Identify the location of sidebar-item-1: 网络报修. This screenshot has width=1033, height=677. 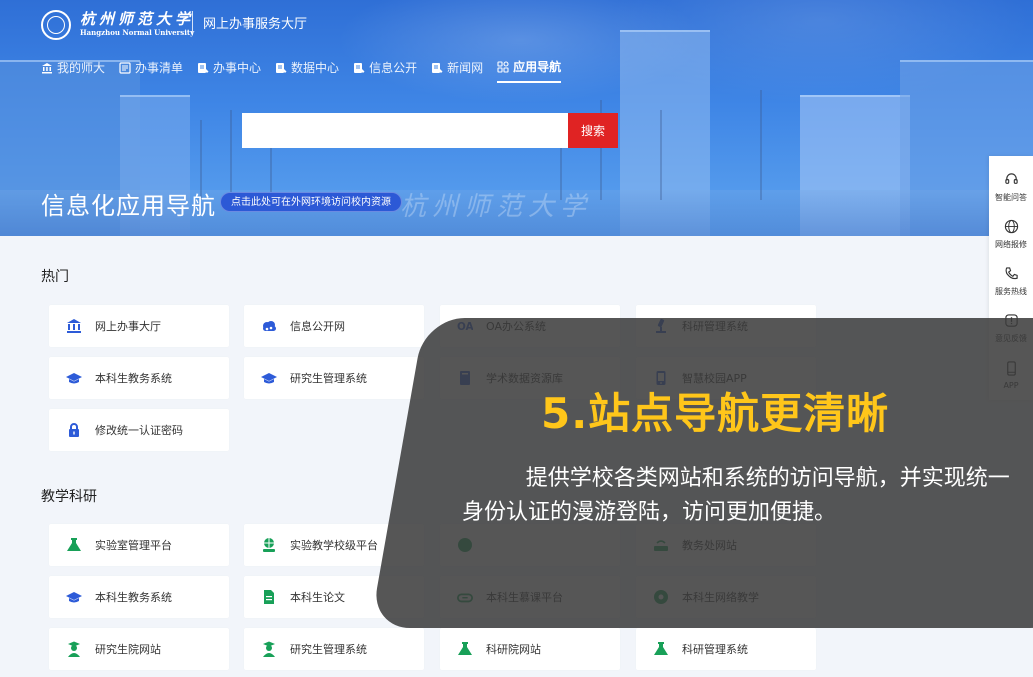
(1011, 232).